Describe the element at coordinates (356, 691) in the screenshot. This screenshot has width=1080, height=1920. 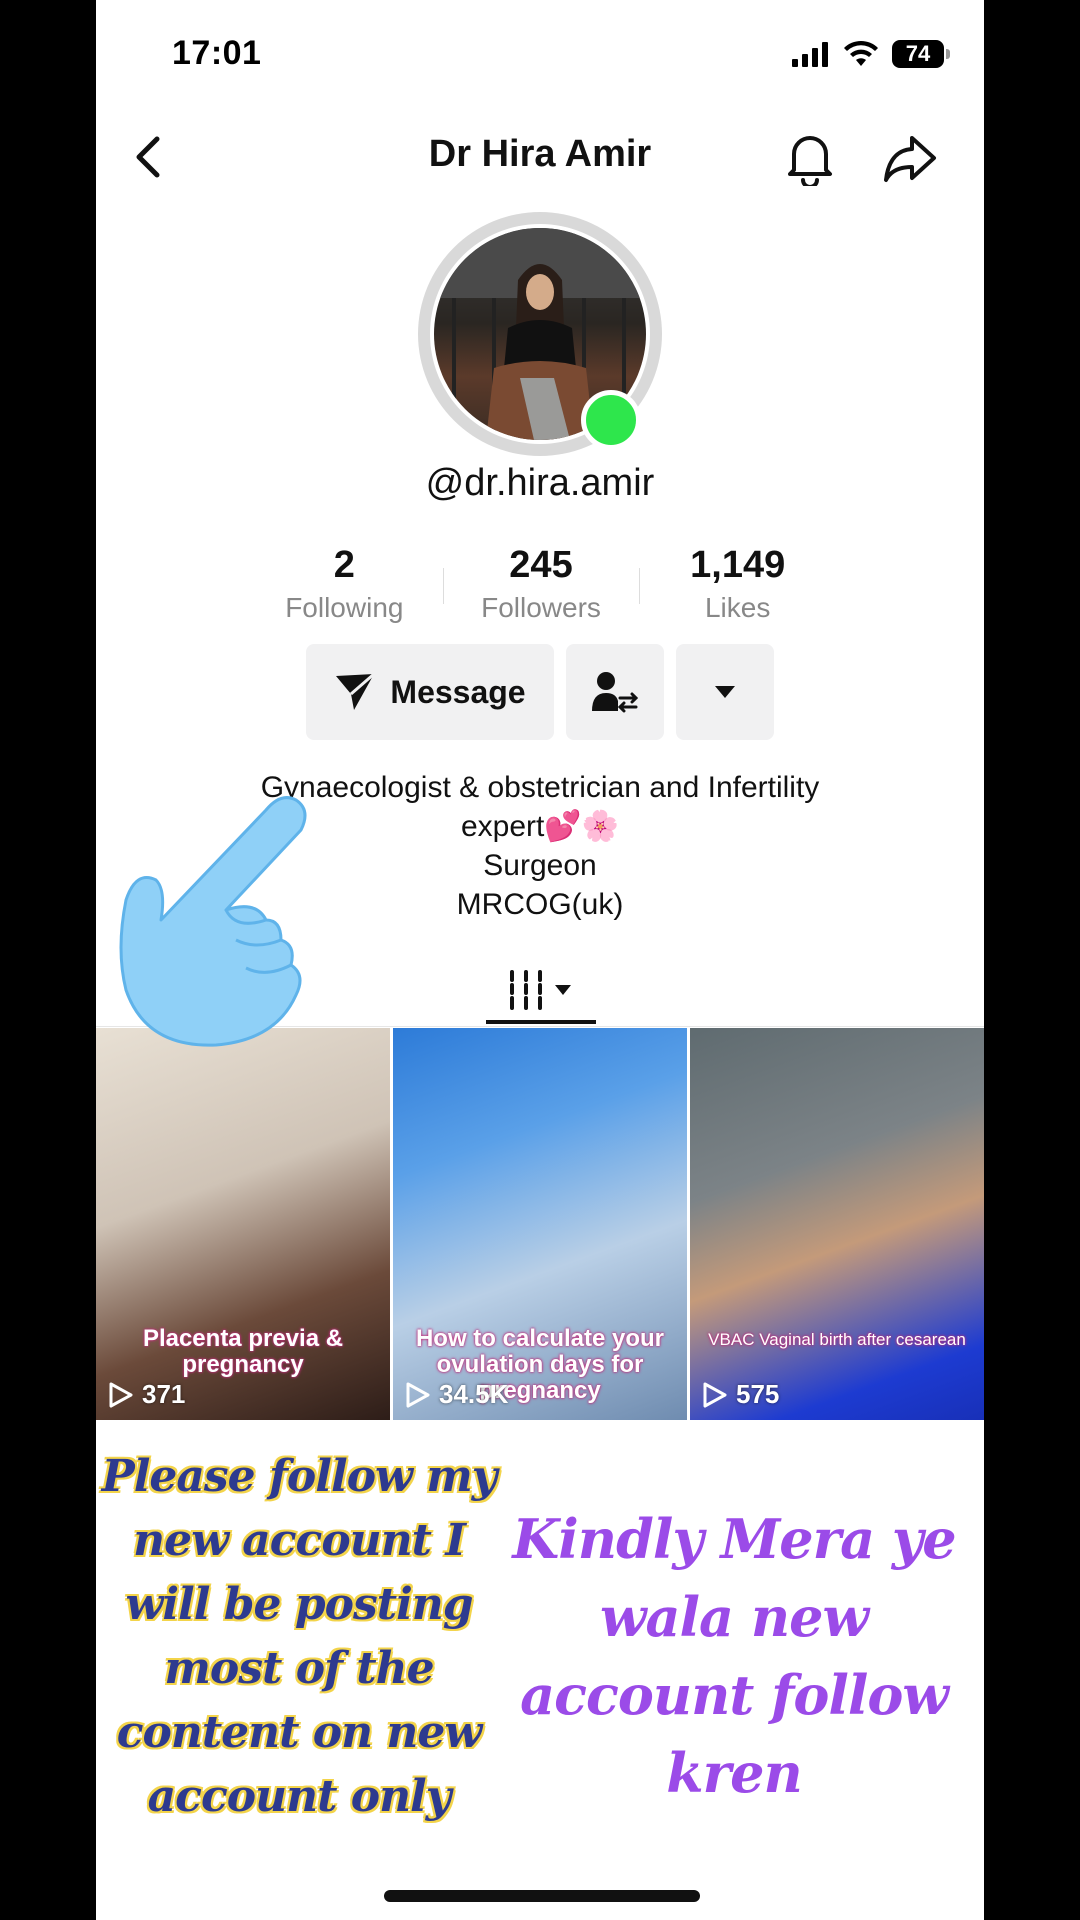
I see `send-icon` at that location.